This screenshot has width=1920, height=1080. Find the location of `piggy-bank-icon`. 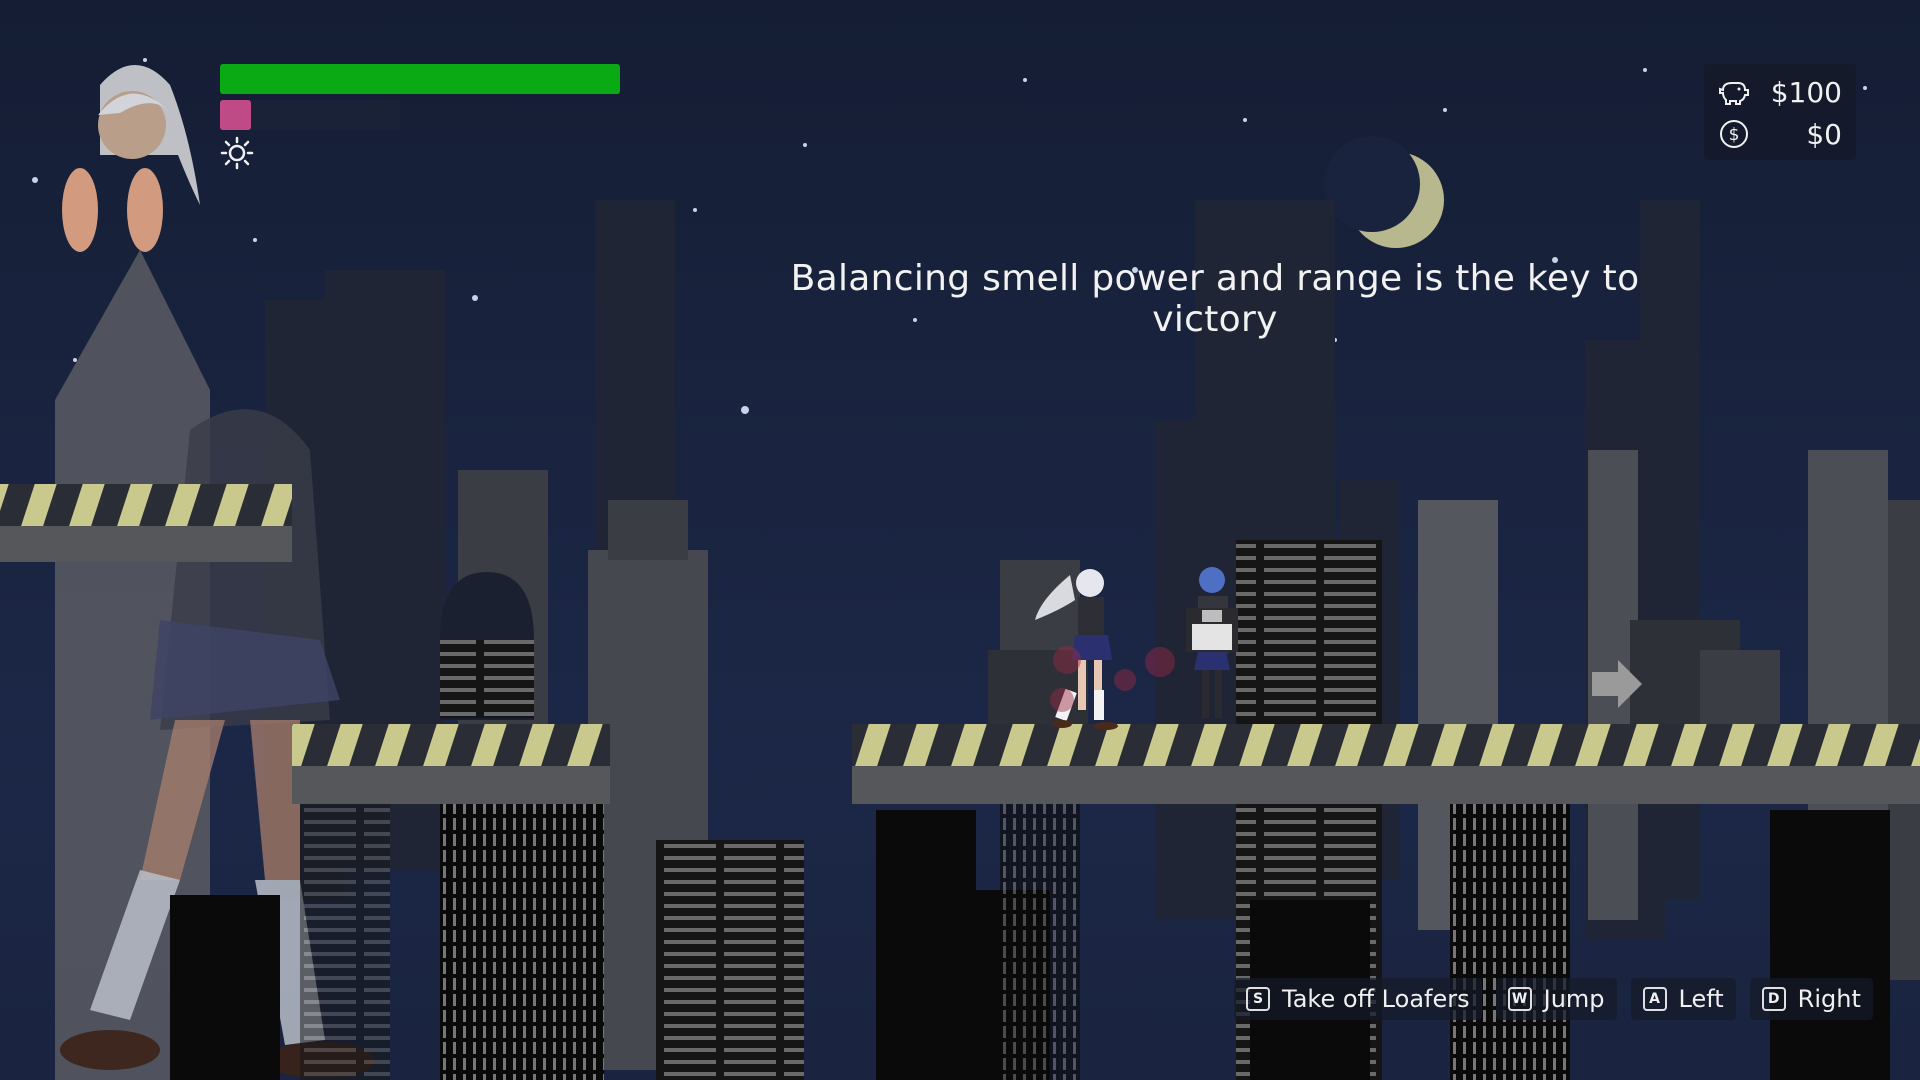

piggy-bank-icon is located at coordinates (1734, 93).